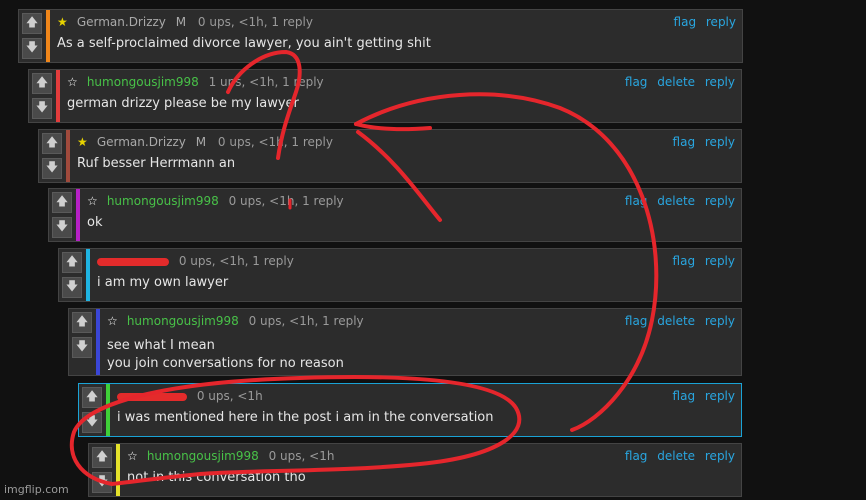 Image resolution: width=866 pixels, height=500 pixels. Describe the element at coordinates (295, 430) in the screenshot. I see `circle-around-comment` at that location.